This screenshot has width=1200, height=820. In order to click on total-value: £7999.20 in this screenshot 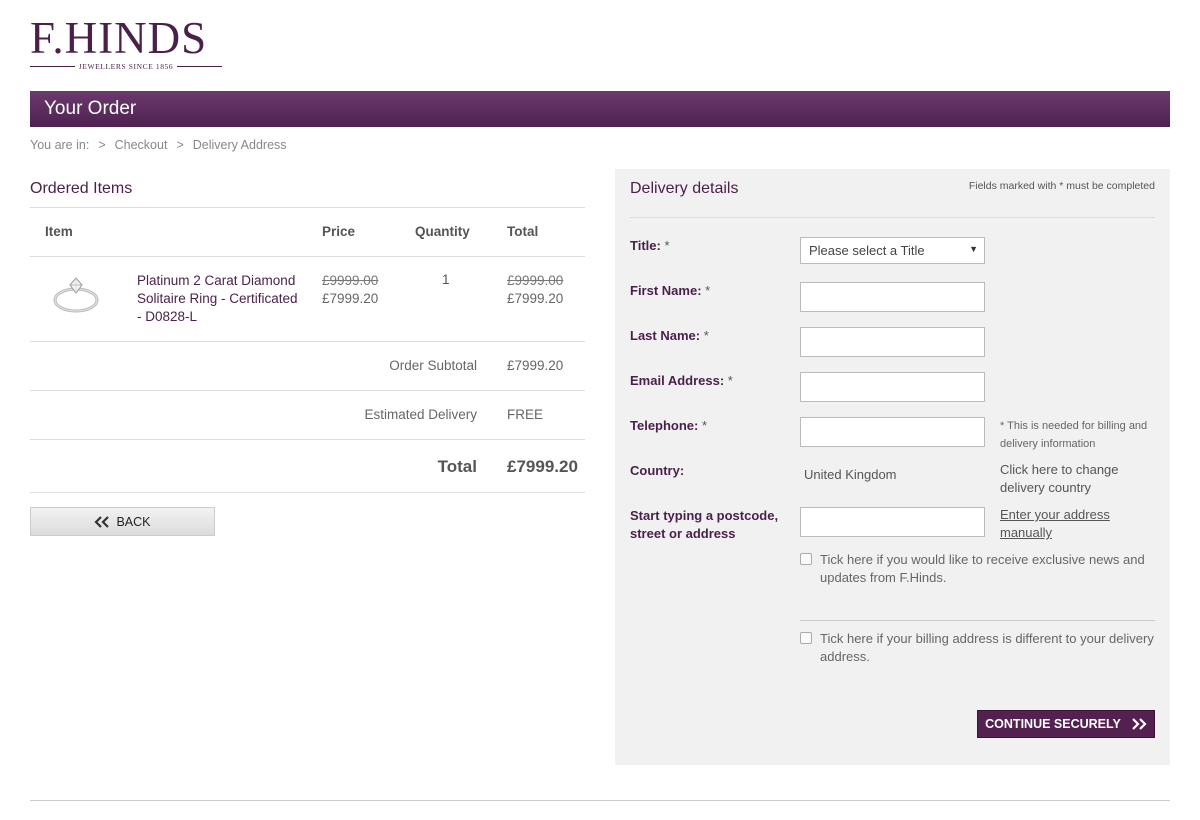, I will do `click(542, 466)`.